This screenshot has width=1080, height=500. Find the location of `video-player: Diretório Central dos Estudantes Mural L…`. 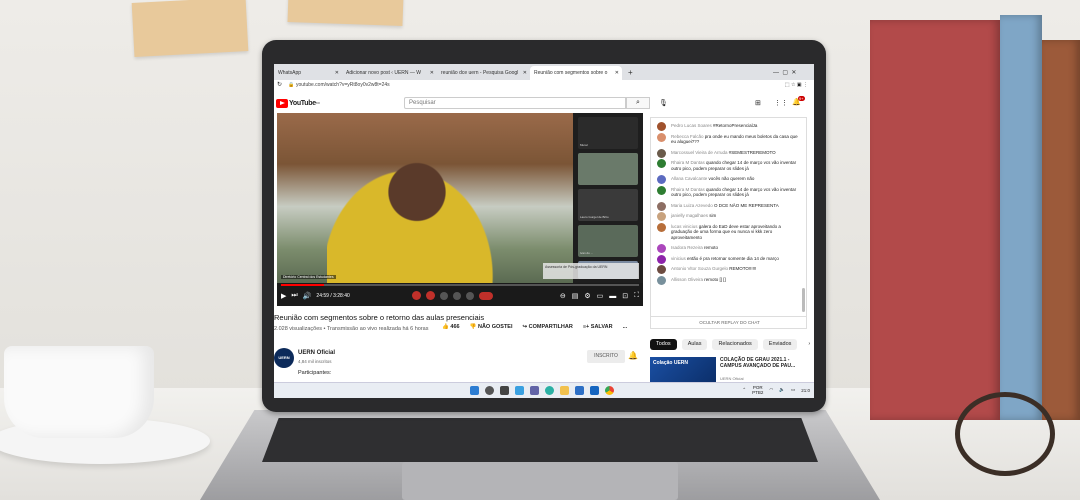

video-player: Diretório Central dos Estudantes Mural L… is located at coordinates (460, 209).